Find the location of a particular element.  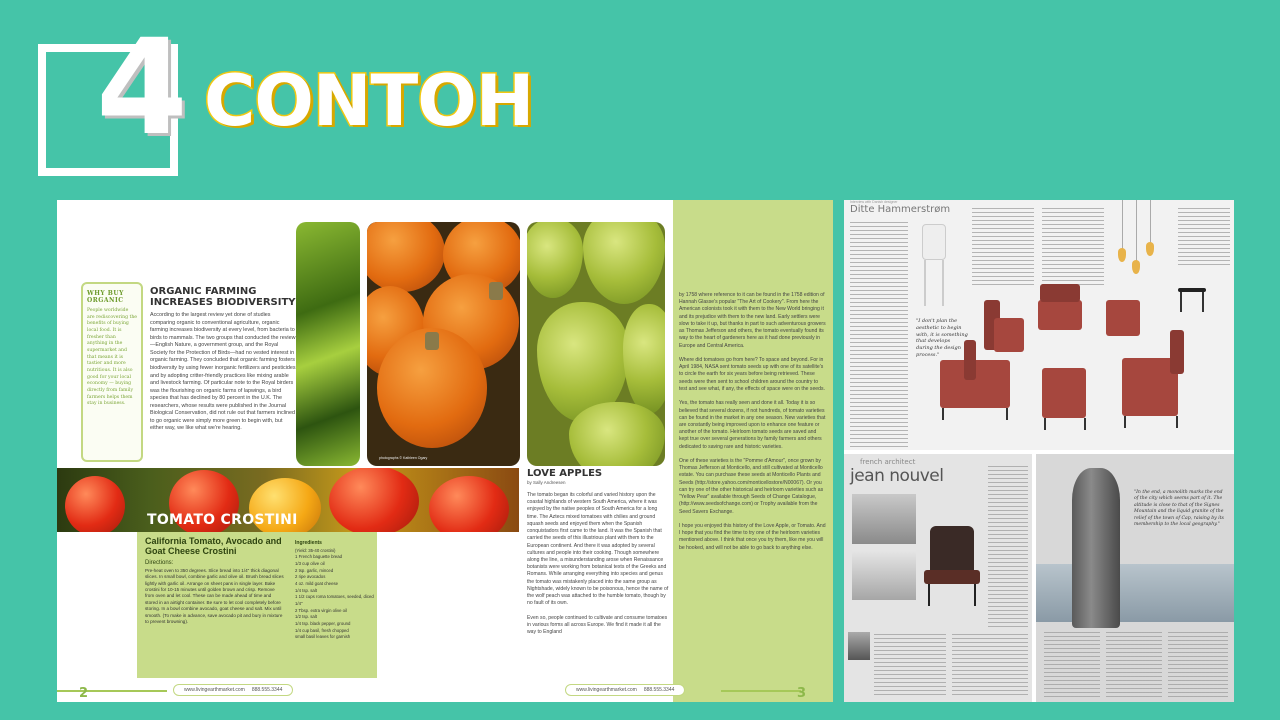

ingredient: 1/3 cup olive oil is located at coordinates (310, 564).